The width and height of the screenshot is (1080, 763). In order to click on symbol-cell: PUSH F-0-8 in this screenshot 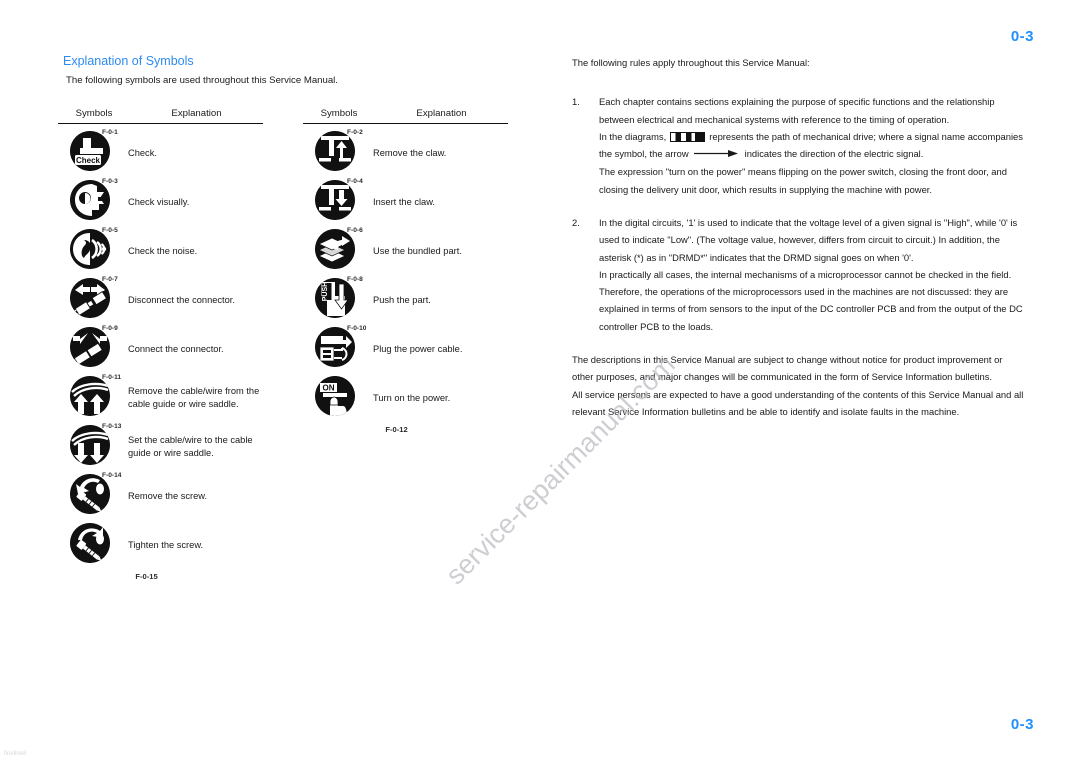, I will do `click(338, 297)`.